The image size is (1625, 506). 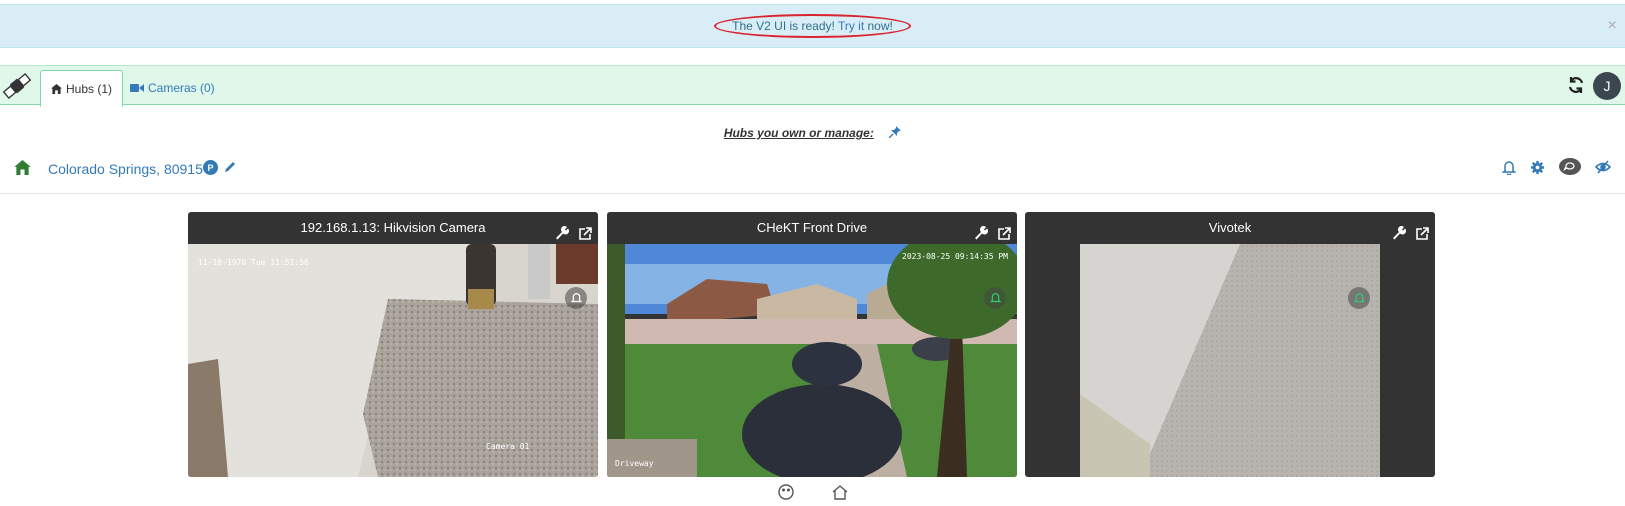 What do you see at coordinates (840, 493) in the screenshot?
I see `house-add-icon` at bounding box center [840, 493].